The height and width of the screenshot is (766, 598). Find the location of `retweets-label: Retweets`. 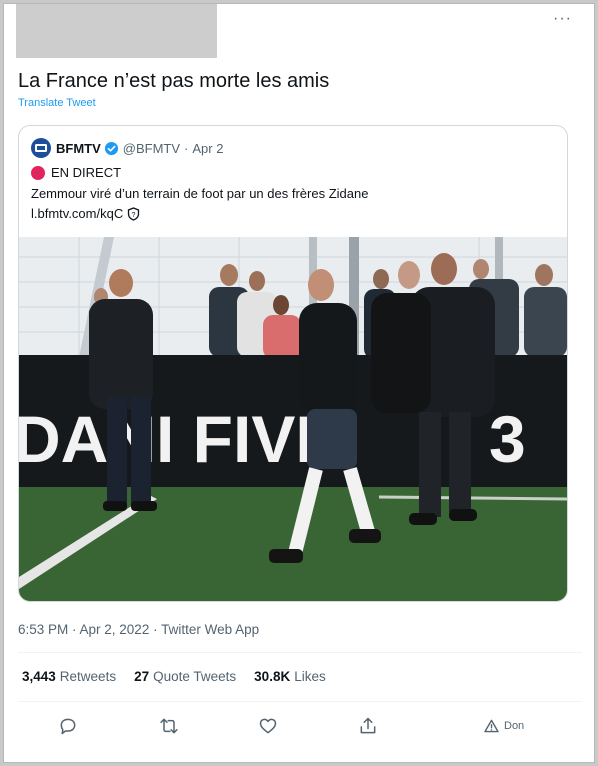

retweets-label: Retweets is located at coordinates (88, 676).